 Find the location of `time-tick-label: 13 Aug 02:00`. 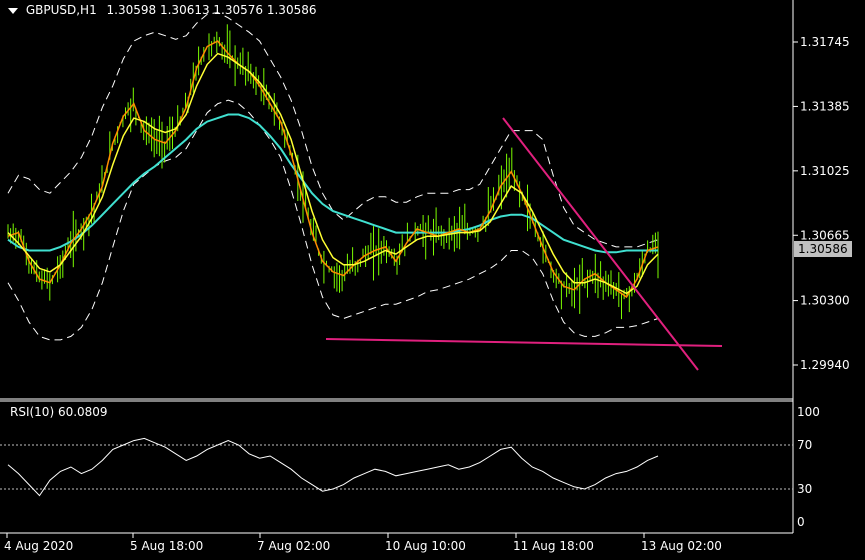

time-tick-label: 13 Aug 02:00 is located at coordinates (681, 546).